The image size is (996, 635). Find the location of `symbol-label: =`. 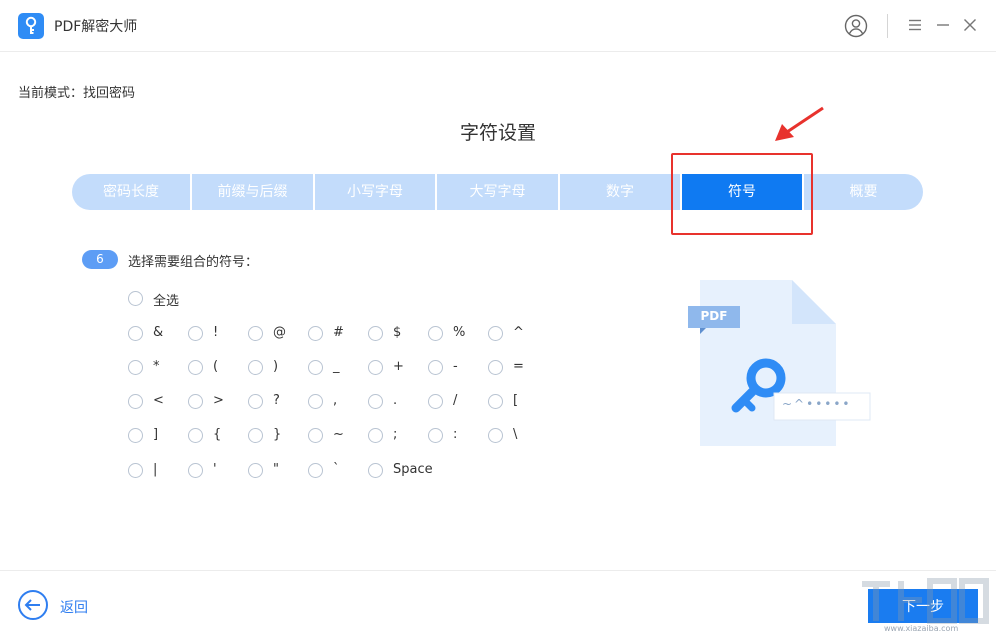

symbol-label: = is located at coordinates (518, 366).